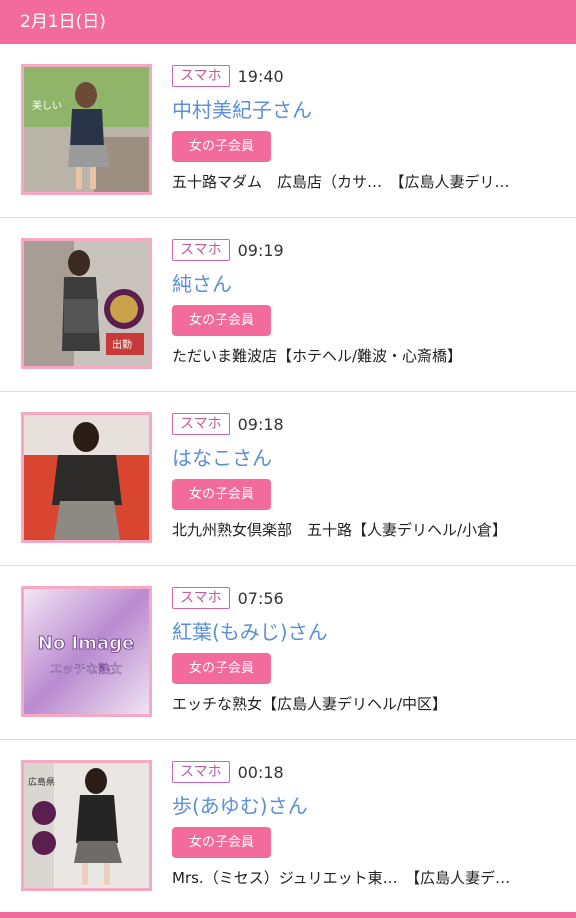  I want to click on login-meta: スマホ 00:18, so click(228, 772).